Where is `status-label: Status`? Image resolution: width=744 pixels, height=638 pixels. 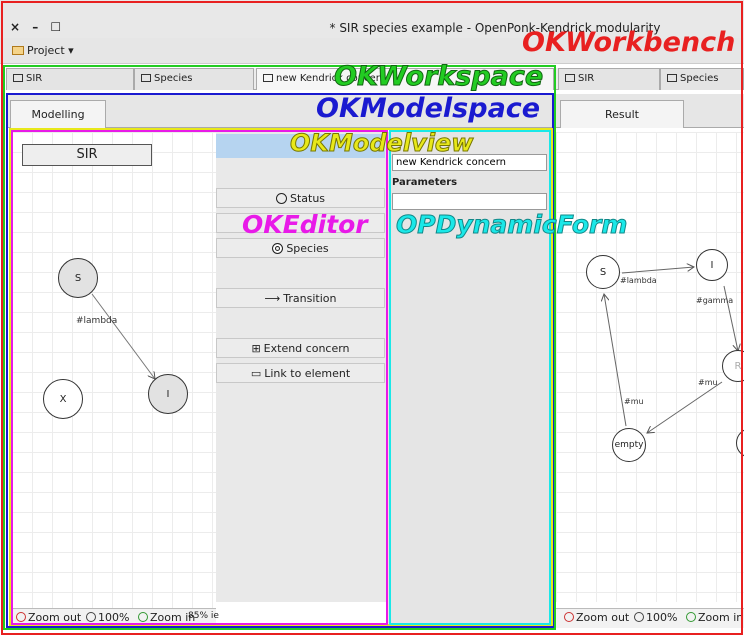 status-label: Status is located at coordinates (307, 198).